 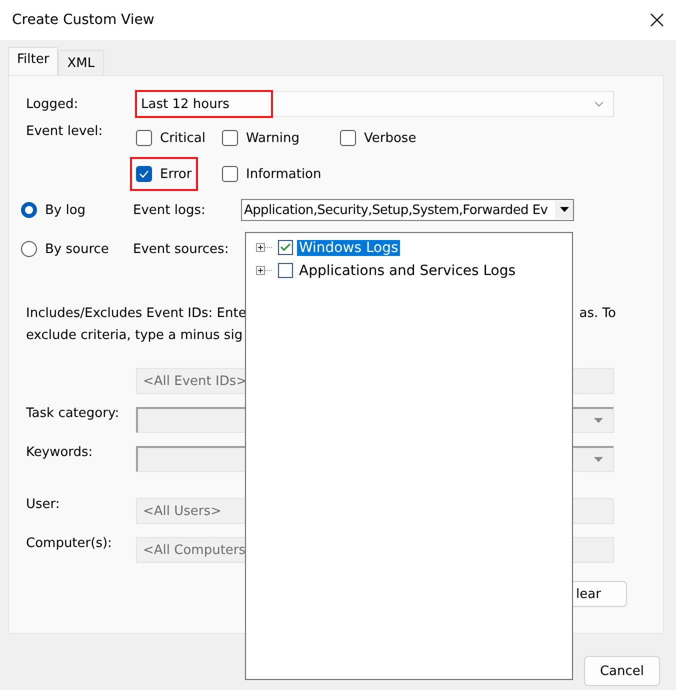 What do you see at coordinates (597, 314) in the screenshot?
I see `description-text: as. To` at bounding box center [597, 314].